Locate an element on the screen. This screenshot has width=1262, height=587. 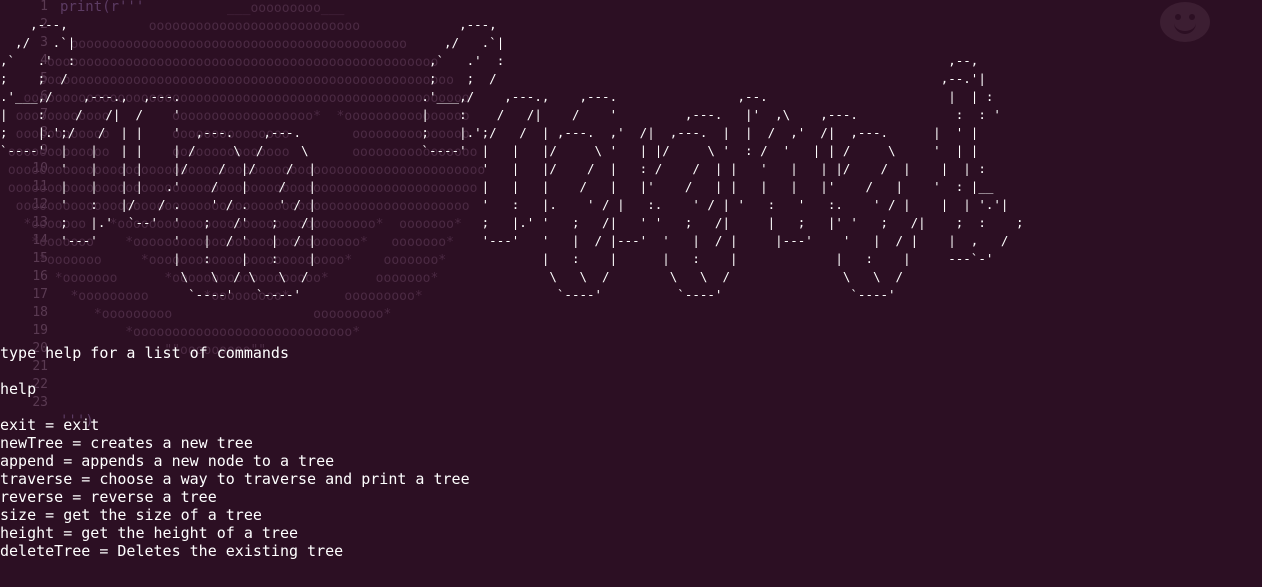
help-hint-text: type help for a list of commands is located at coordinates (144, 353).